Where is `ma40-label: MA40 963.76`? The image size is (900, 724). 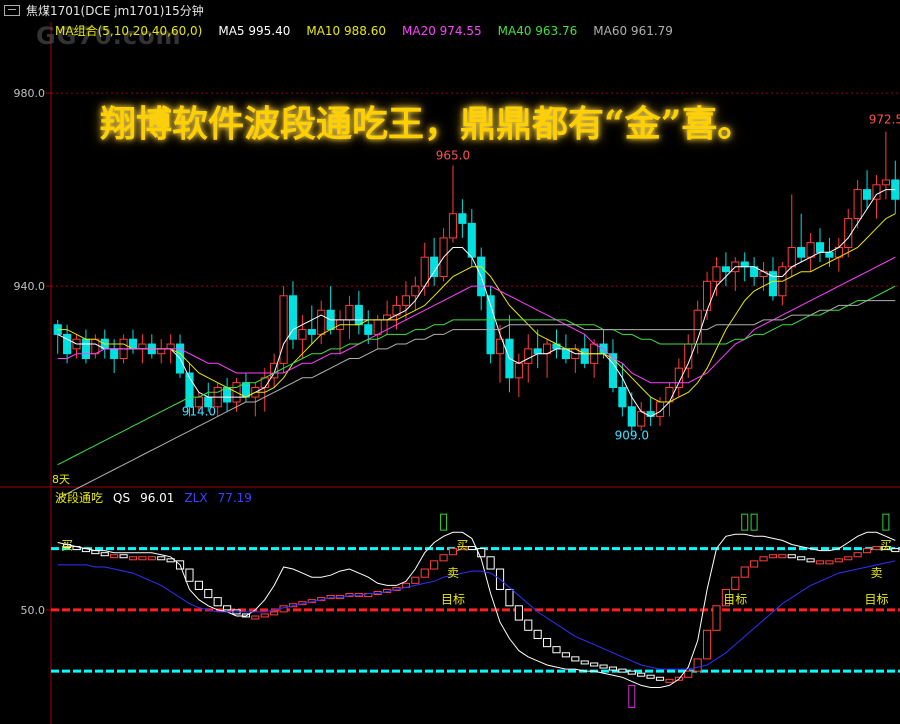 ma40-label: MA40 963.76 is located at coordinates (537, 31).